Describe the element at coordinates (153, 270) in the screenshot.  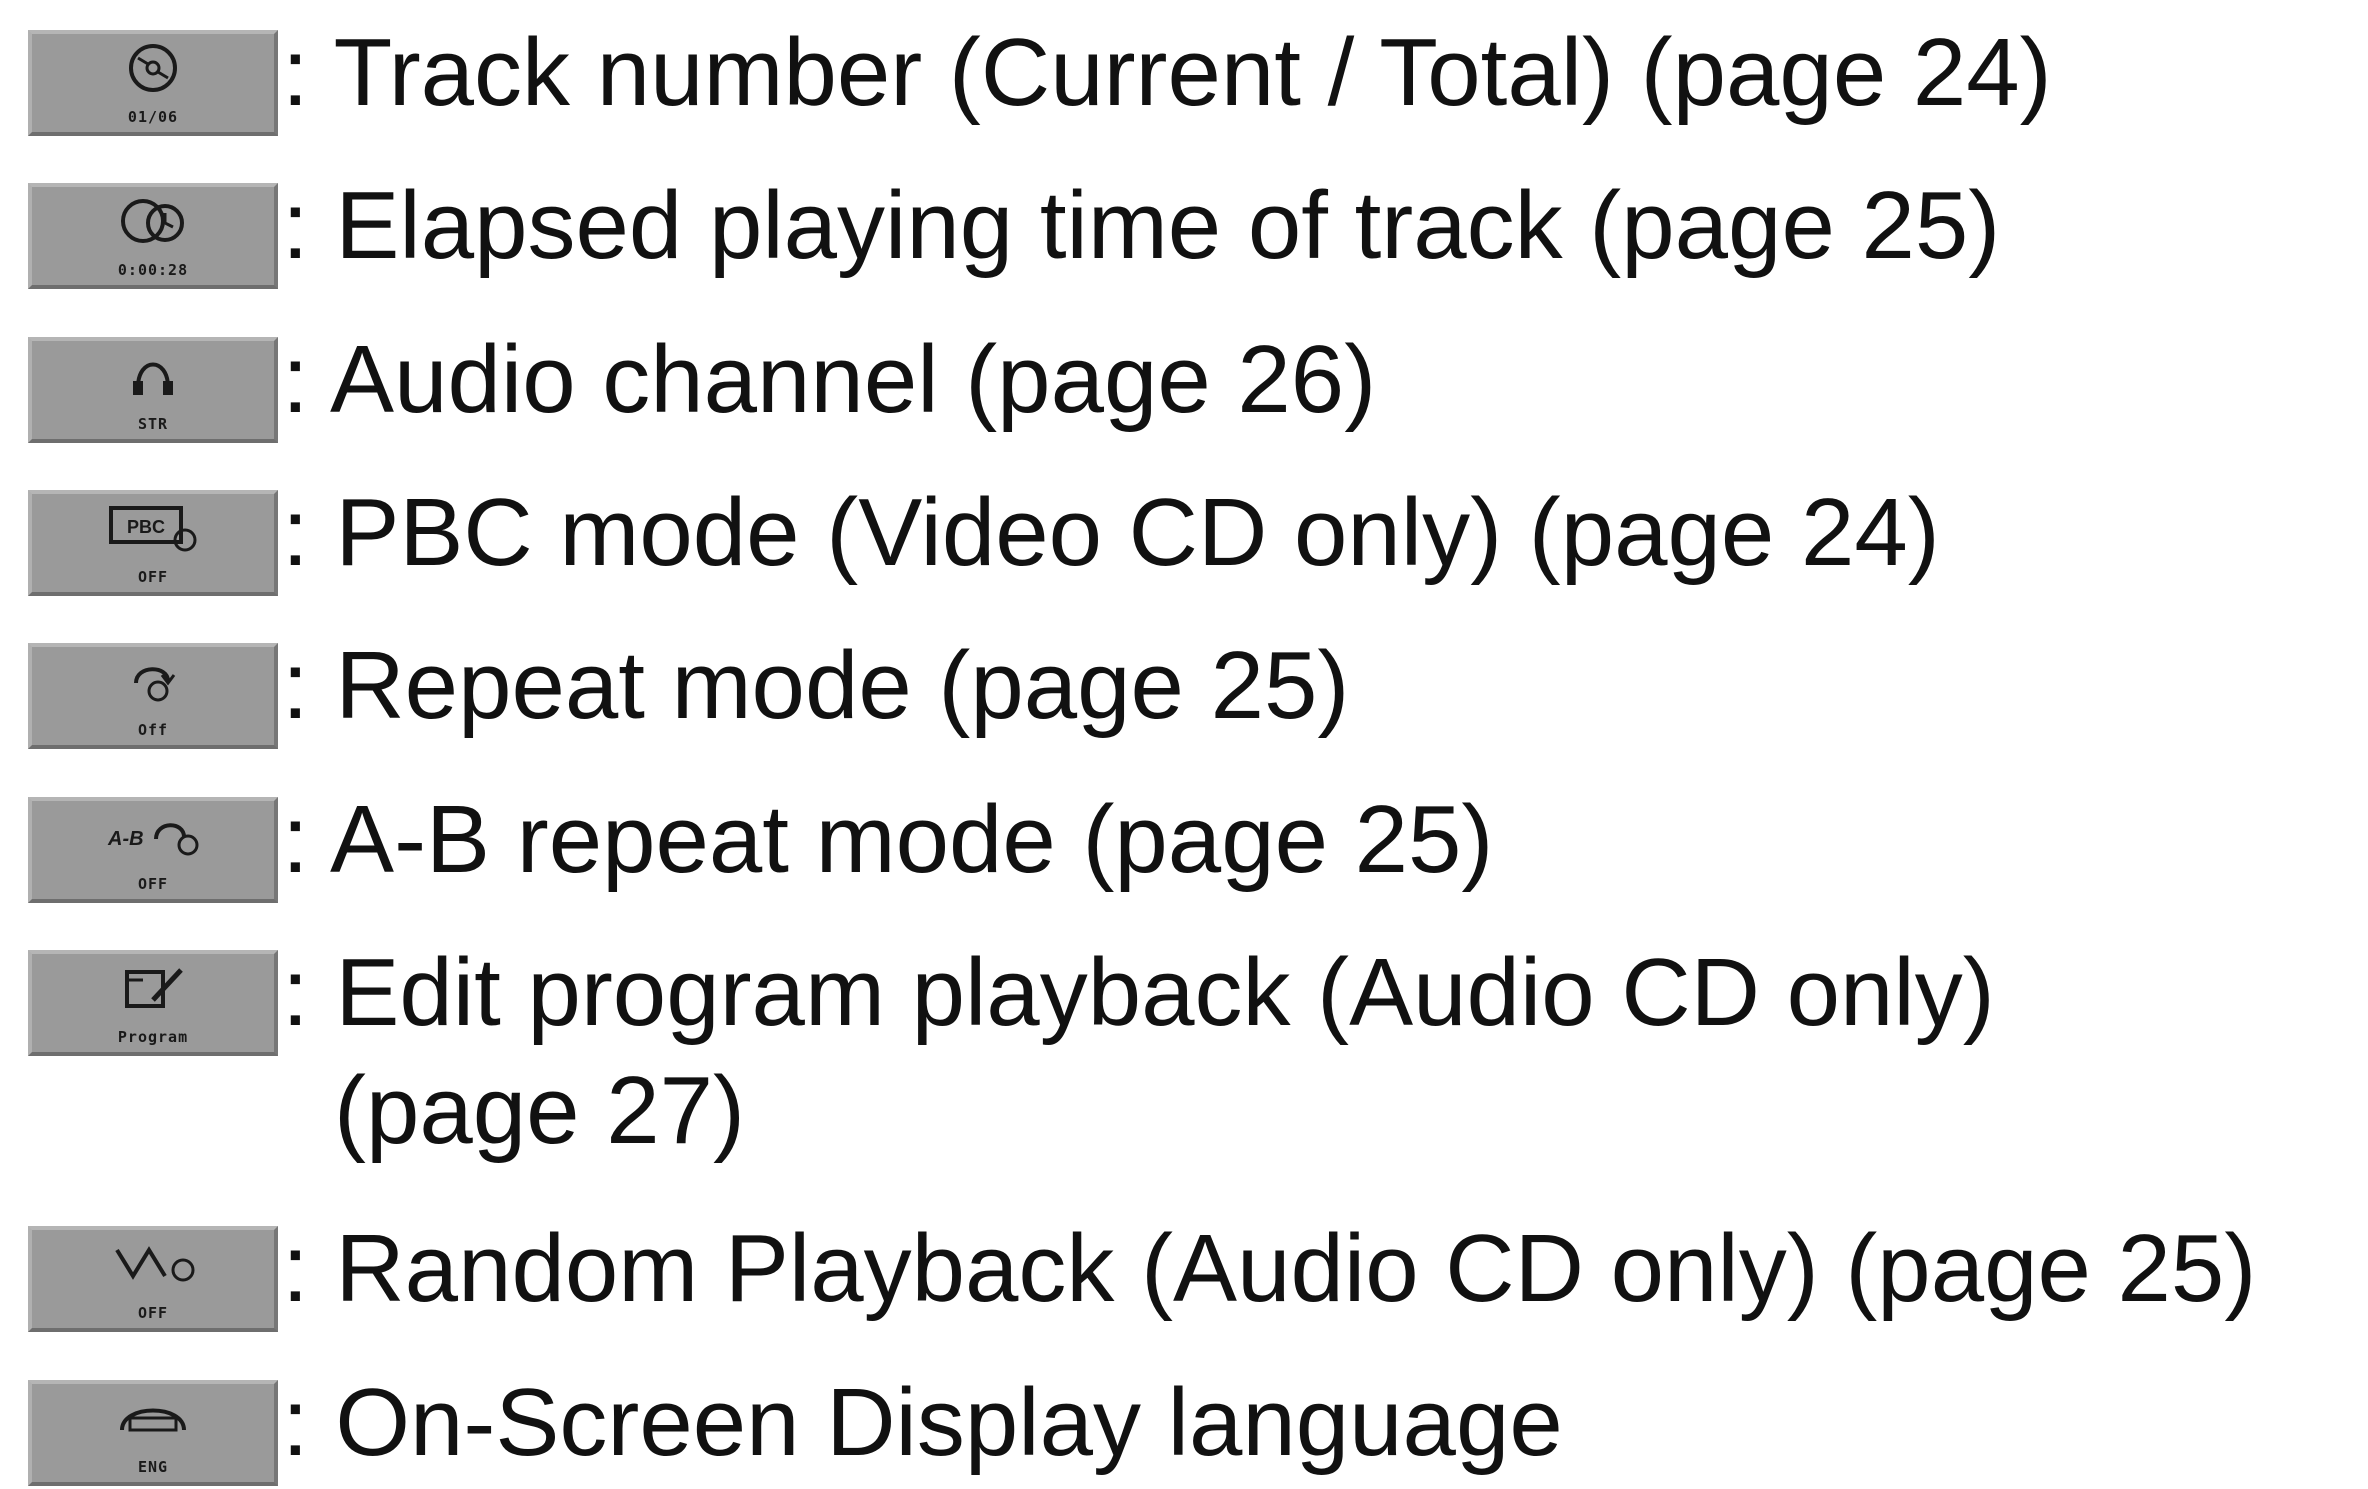
I see `icon-caption: 0:00:28` at that location.